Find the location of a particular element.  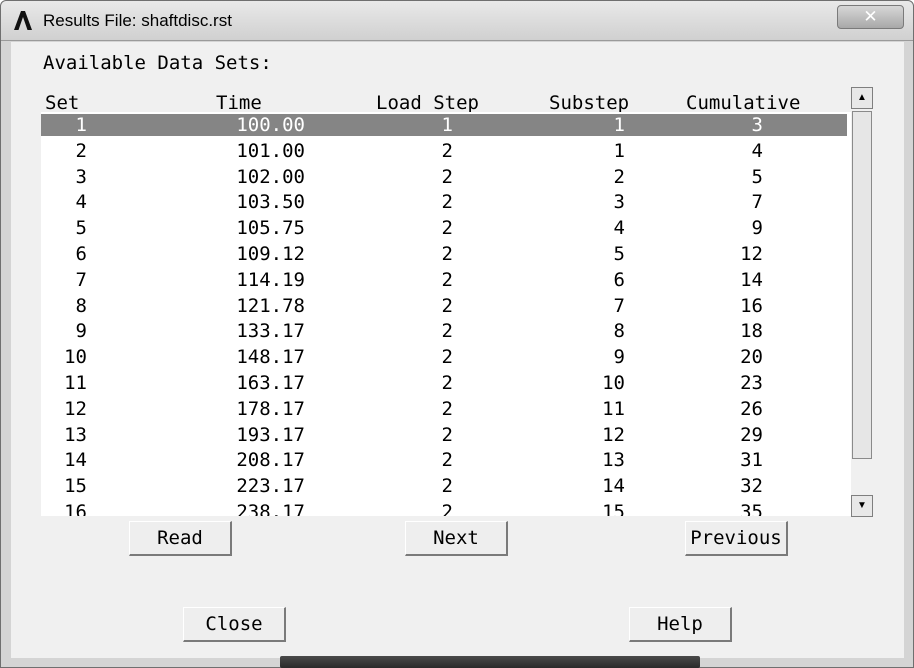

column-header-substep: Substep is located at coordinates (589, 103).